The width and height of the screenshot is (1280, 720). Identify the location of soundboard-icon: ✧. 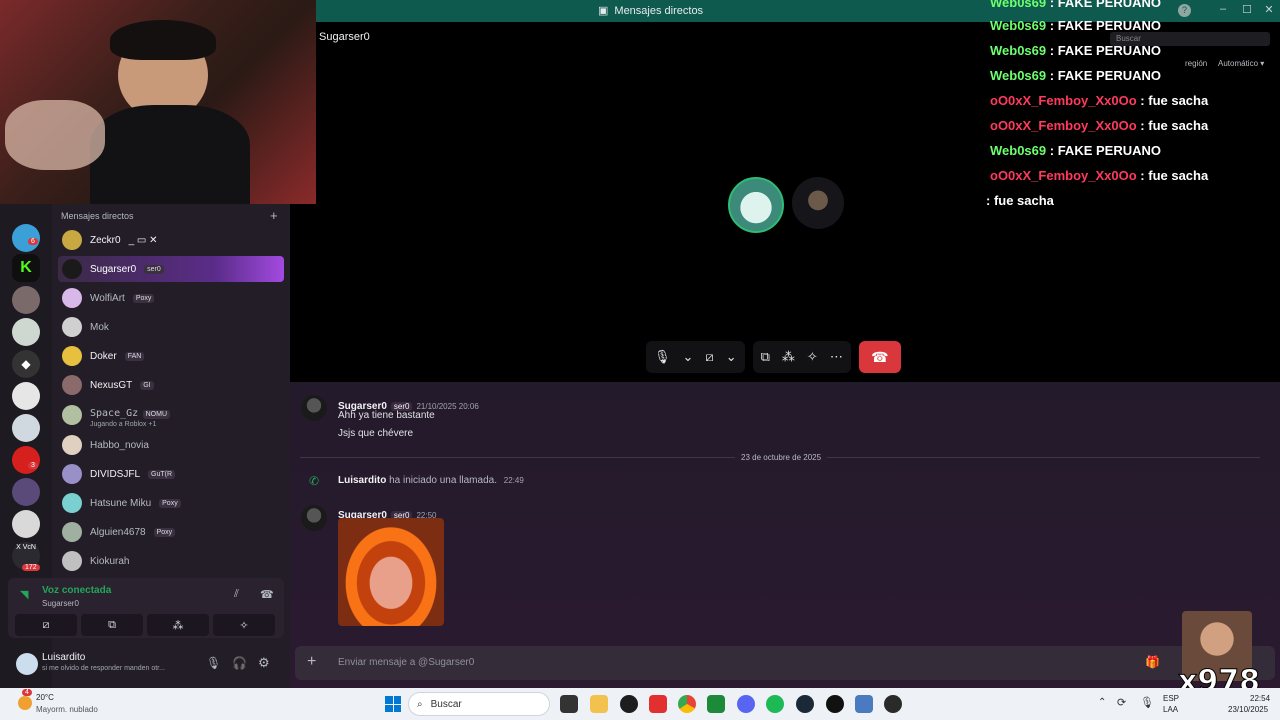
(812, 357).